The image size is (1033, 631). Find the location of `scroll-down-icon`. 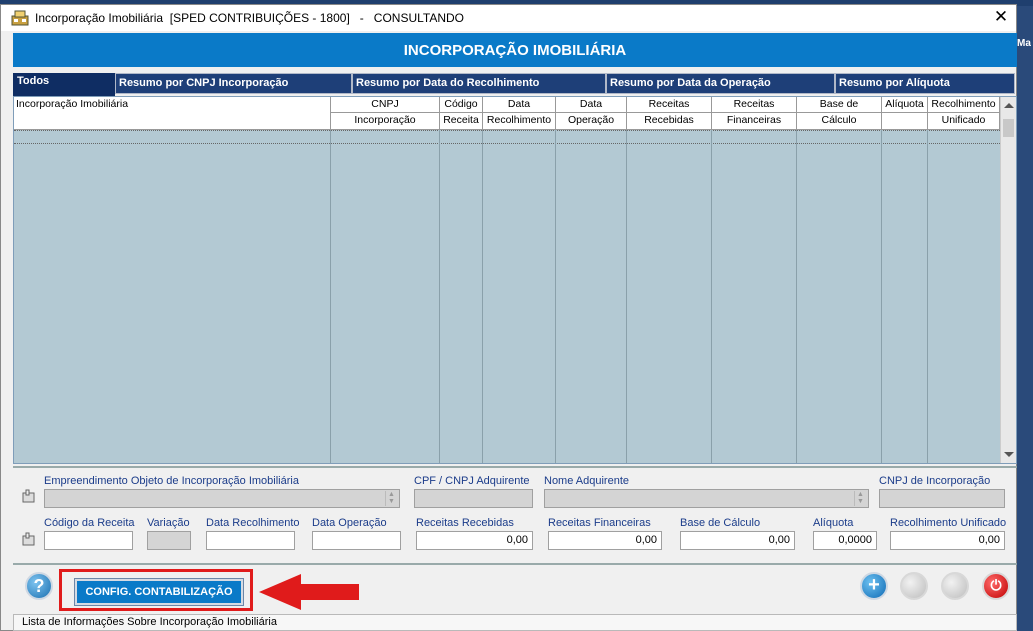

scroll-down-icon is located at coordinates (1009, 454).